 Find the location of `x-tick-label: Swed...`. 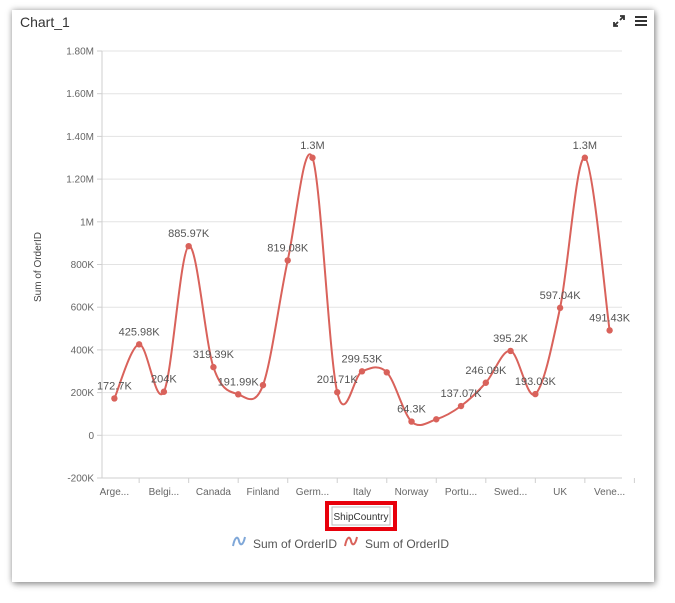

x-tick-label: Swed... is located at coordinates (510, 492).